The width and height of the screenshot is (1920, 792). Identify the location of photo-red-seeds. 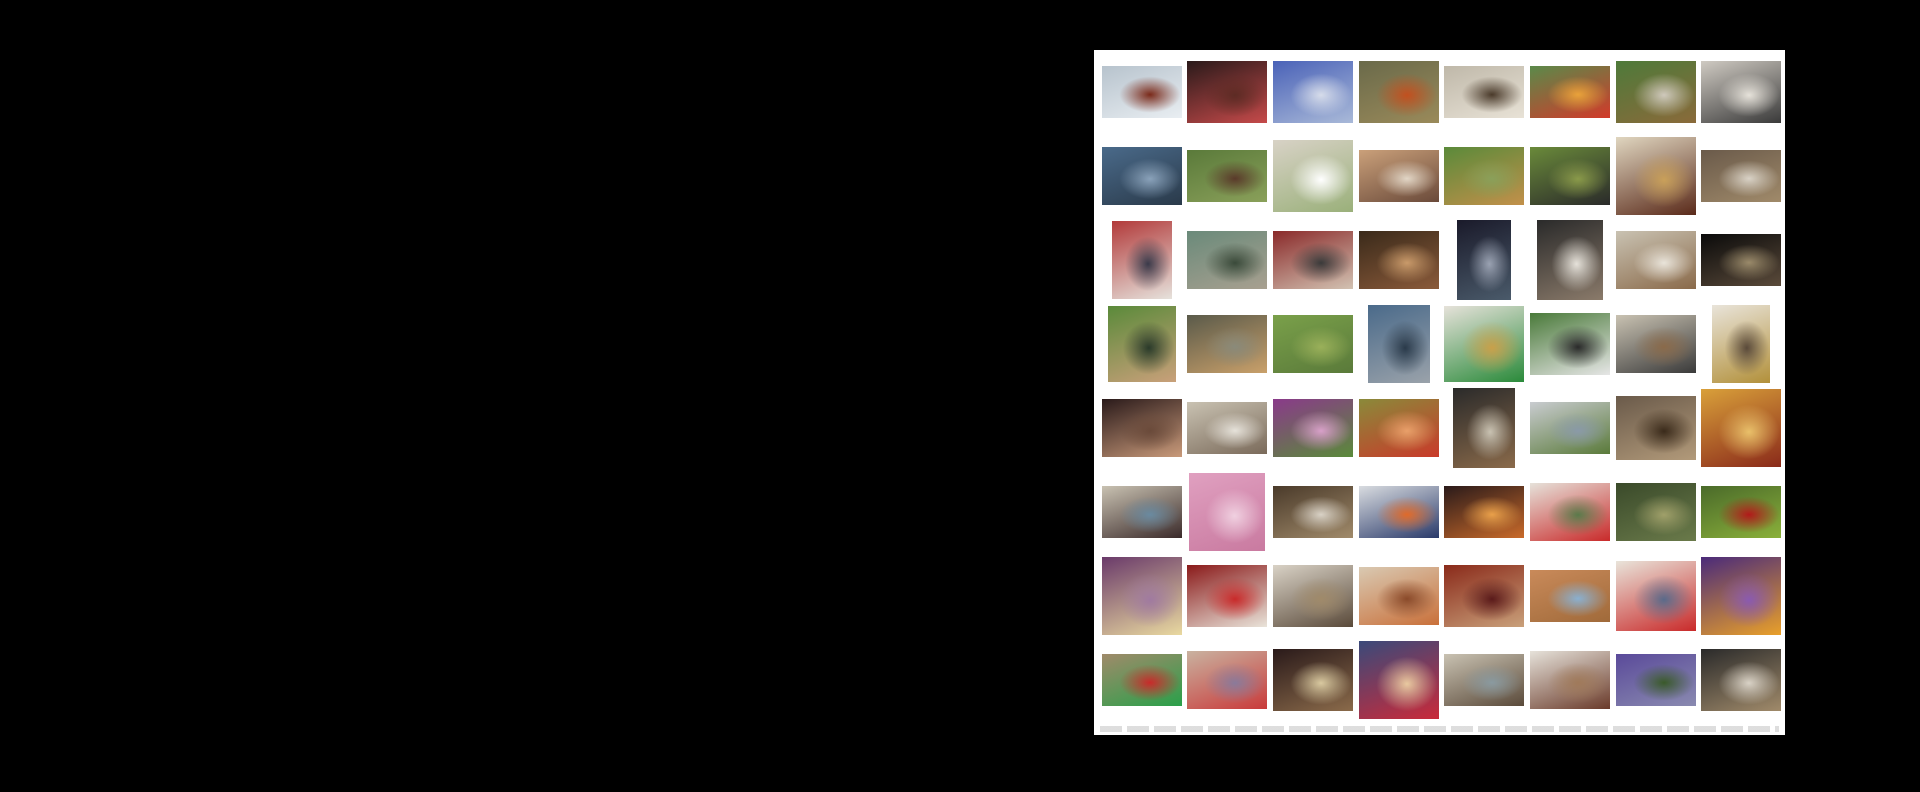
(1484, 596).